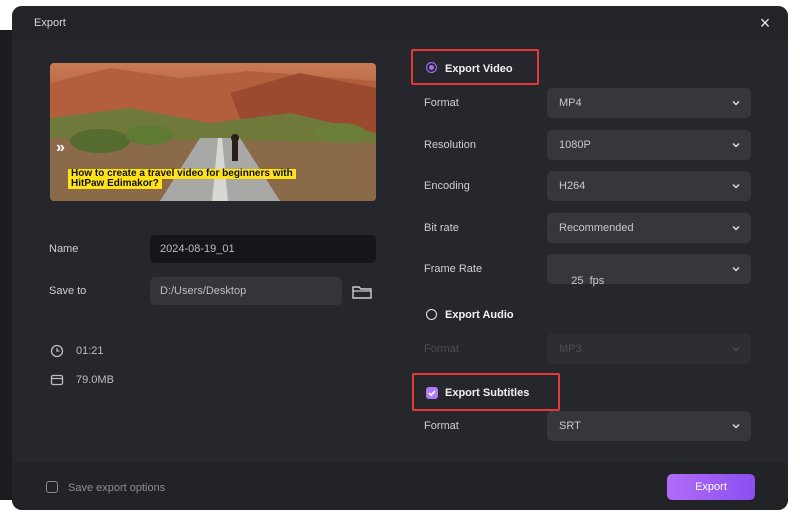 The height and width of the screenshot is (518, 800). I want to click on export-video-heading: Export Video, so click(479, 69).